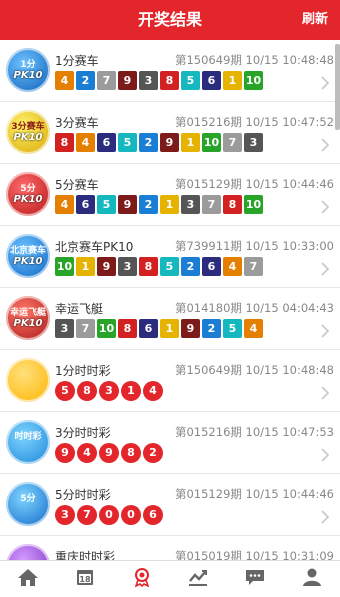  What do you see at coordinates (254, 370) in the screenshot?
I see `issue-and-time: 第150649期 10/15 10:48:48` at bounding box center [254, 370].